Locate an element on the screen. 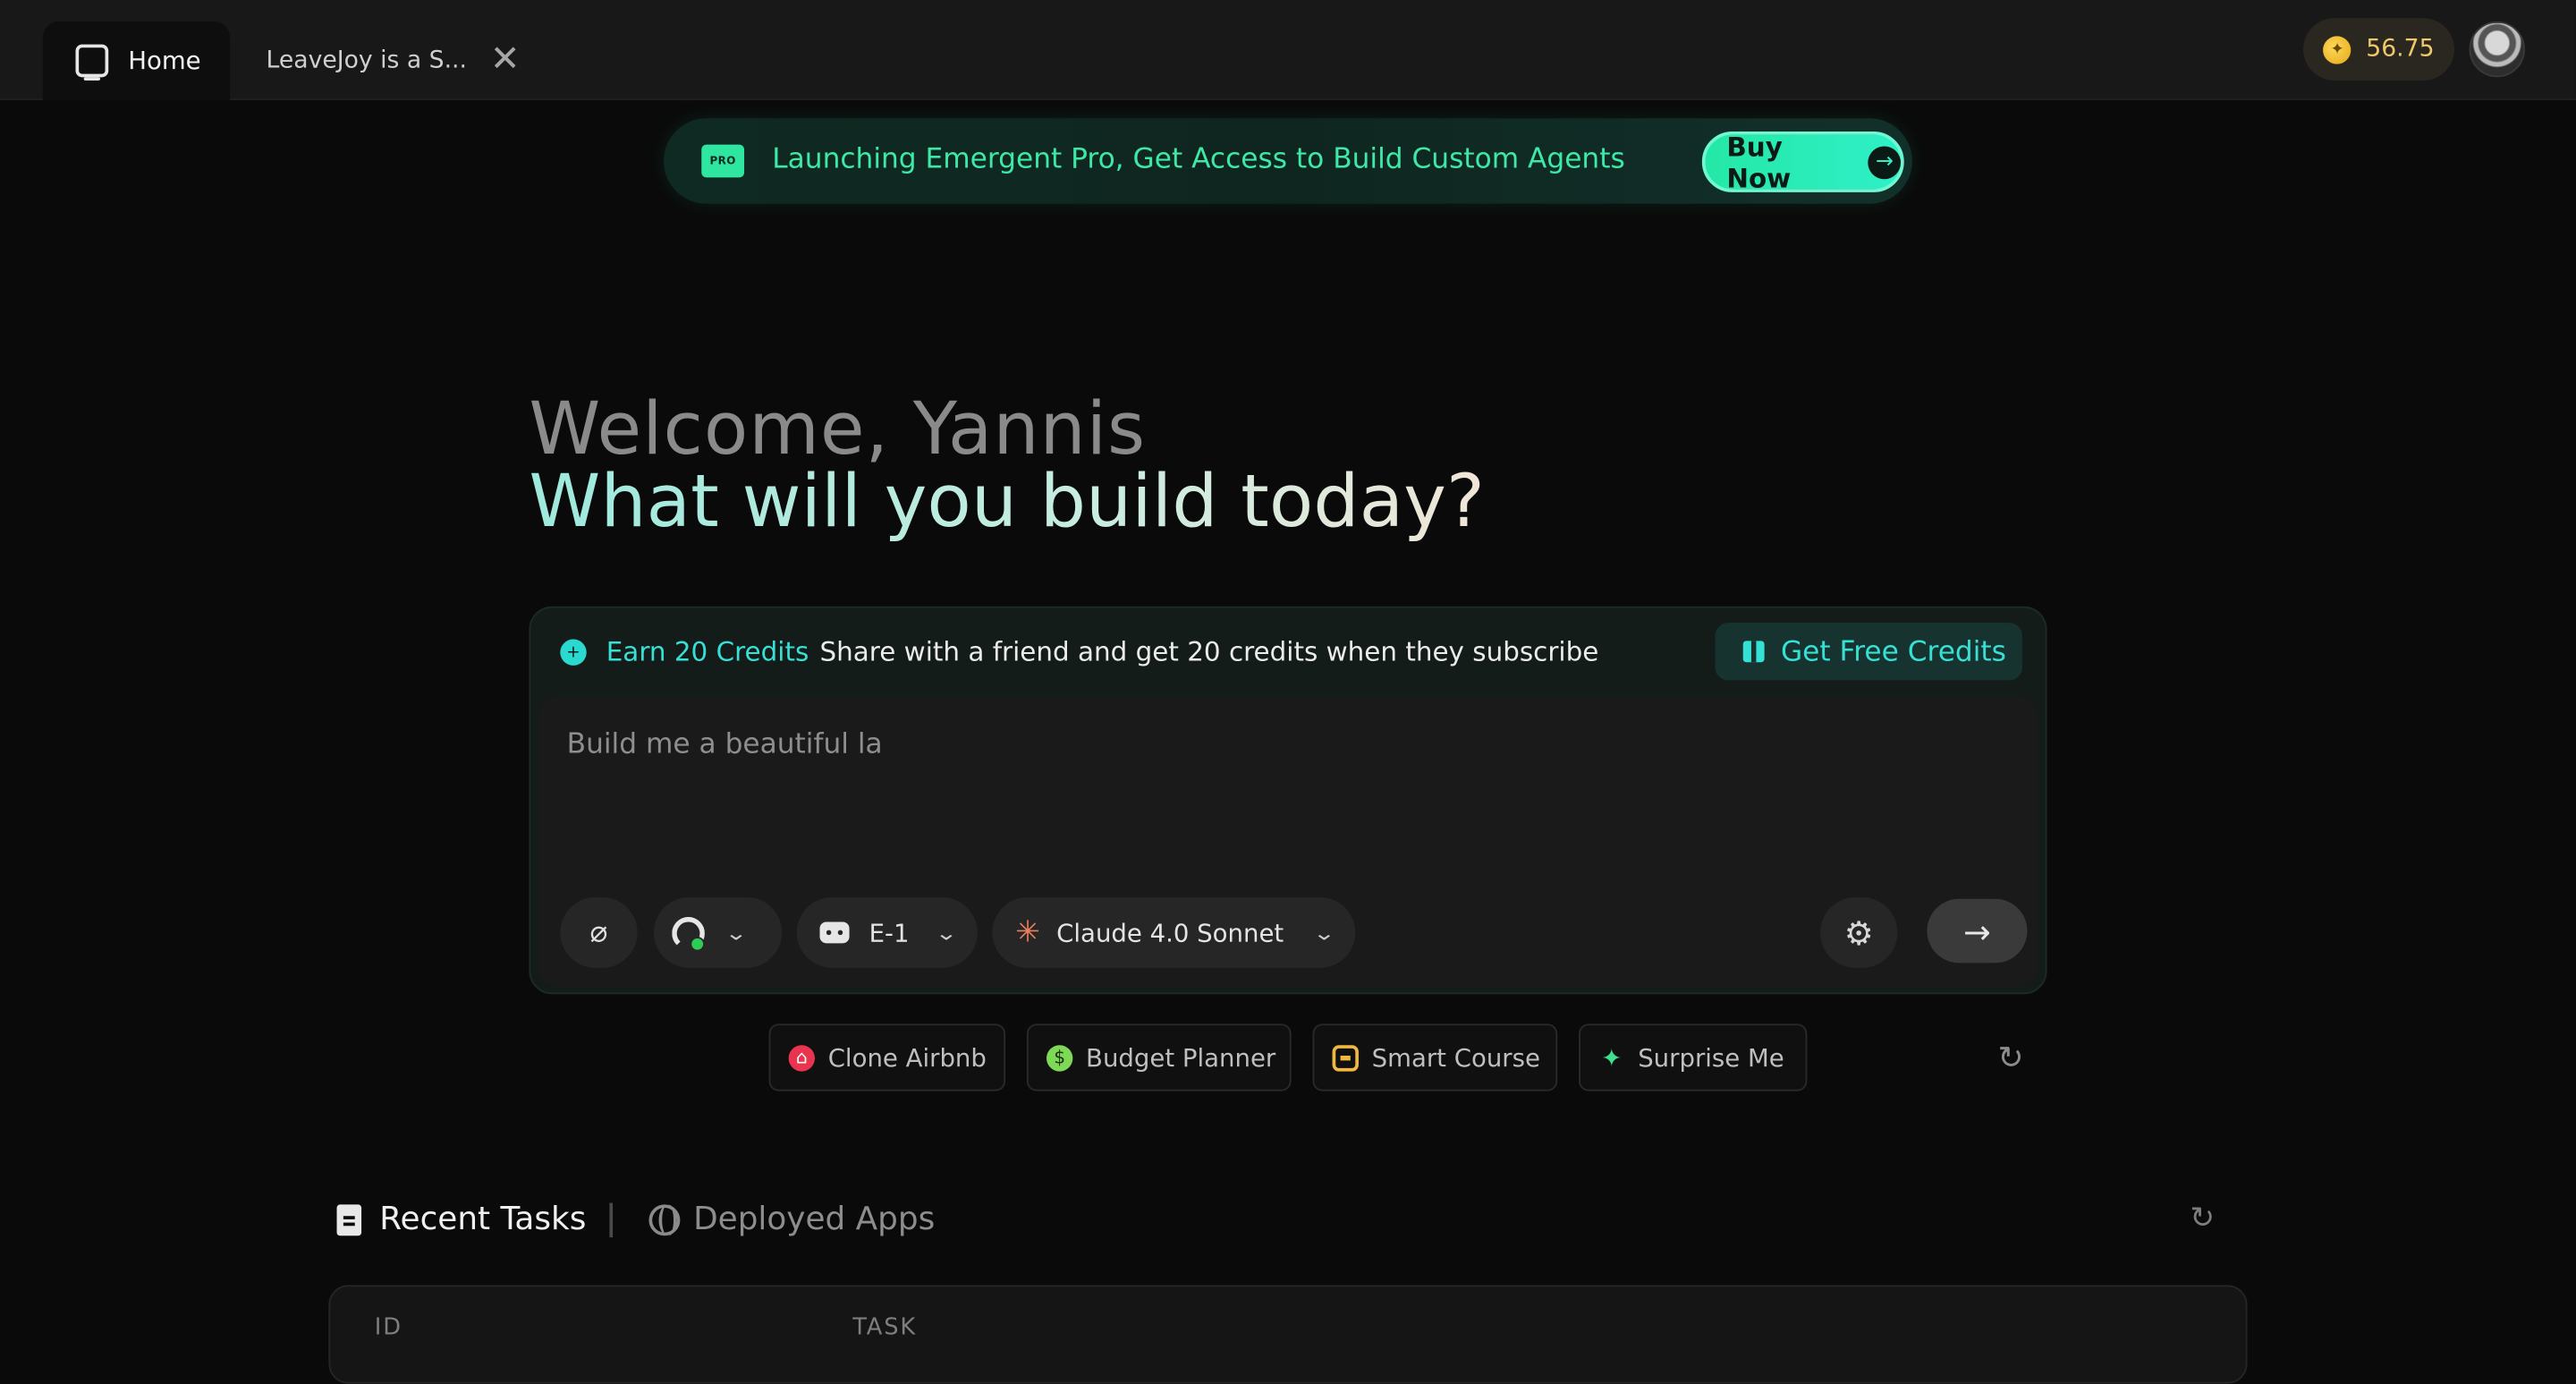 This screenshot has width=2576, height=1384. course-window-icon: ▬ is located at coordinates (1345, 1057).